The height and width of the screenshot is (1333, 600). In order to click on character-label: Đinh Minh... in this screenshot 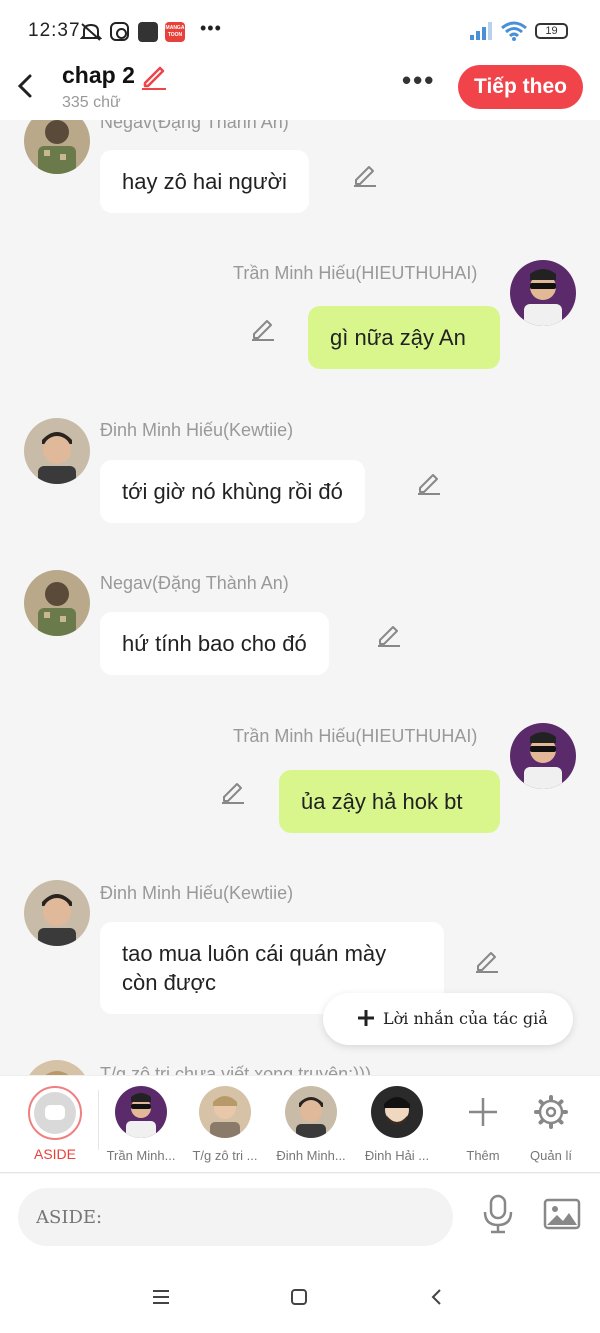, I will do `click(311, 1155)`.